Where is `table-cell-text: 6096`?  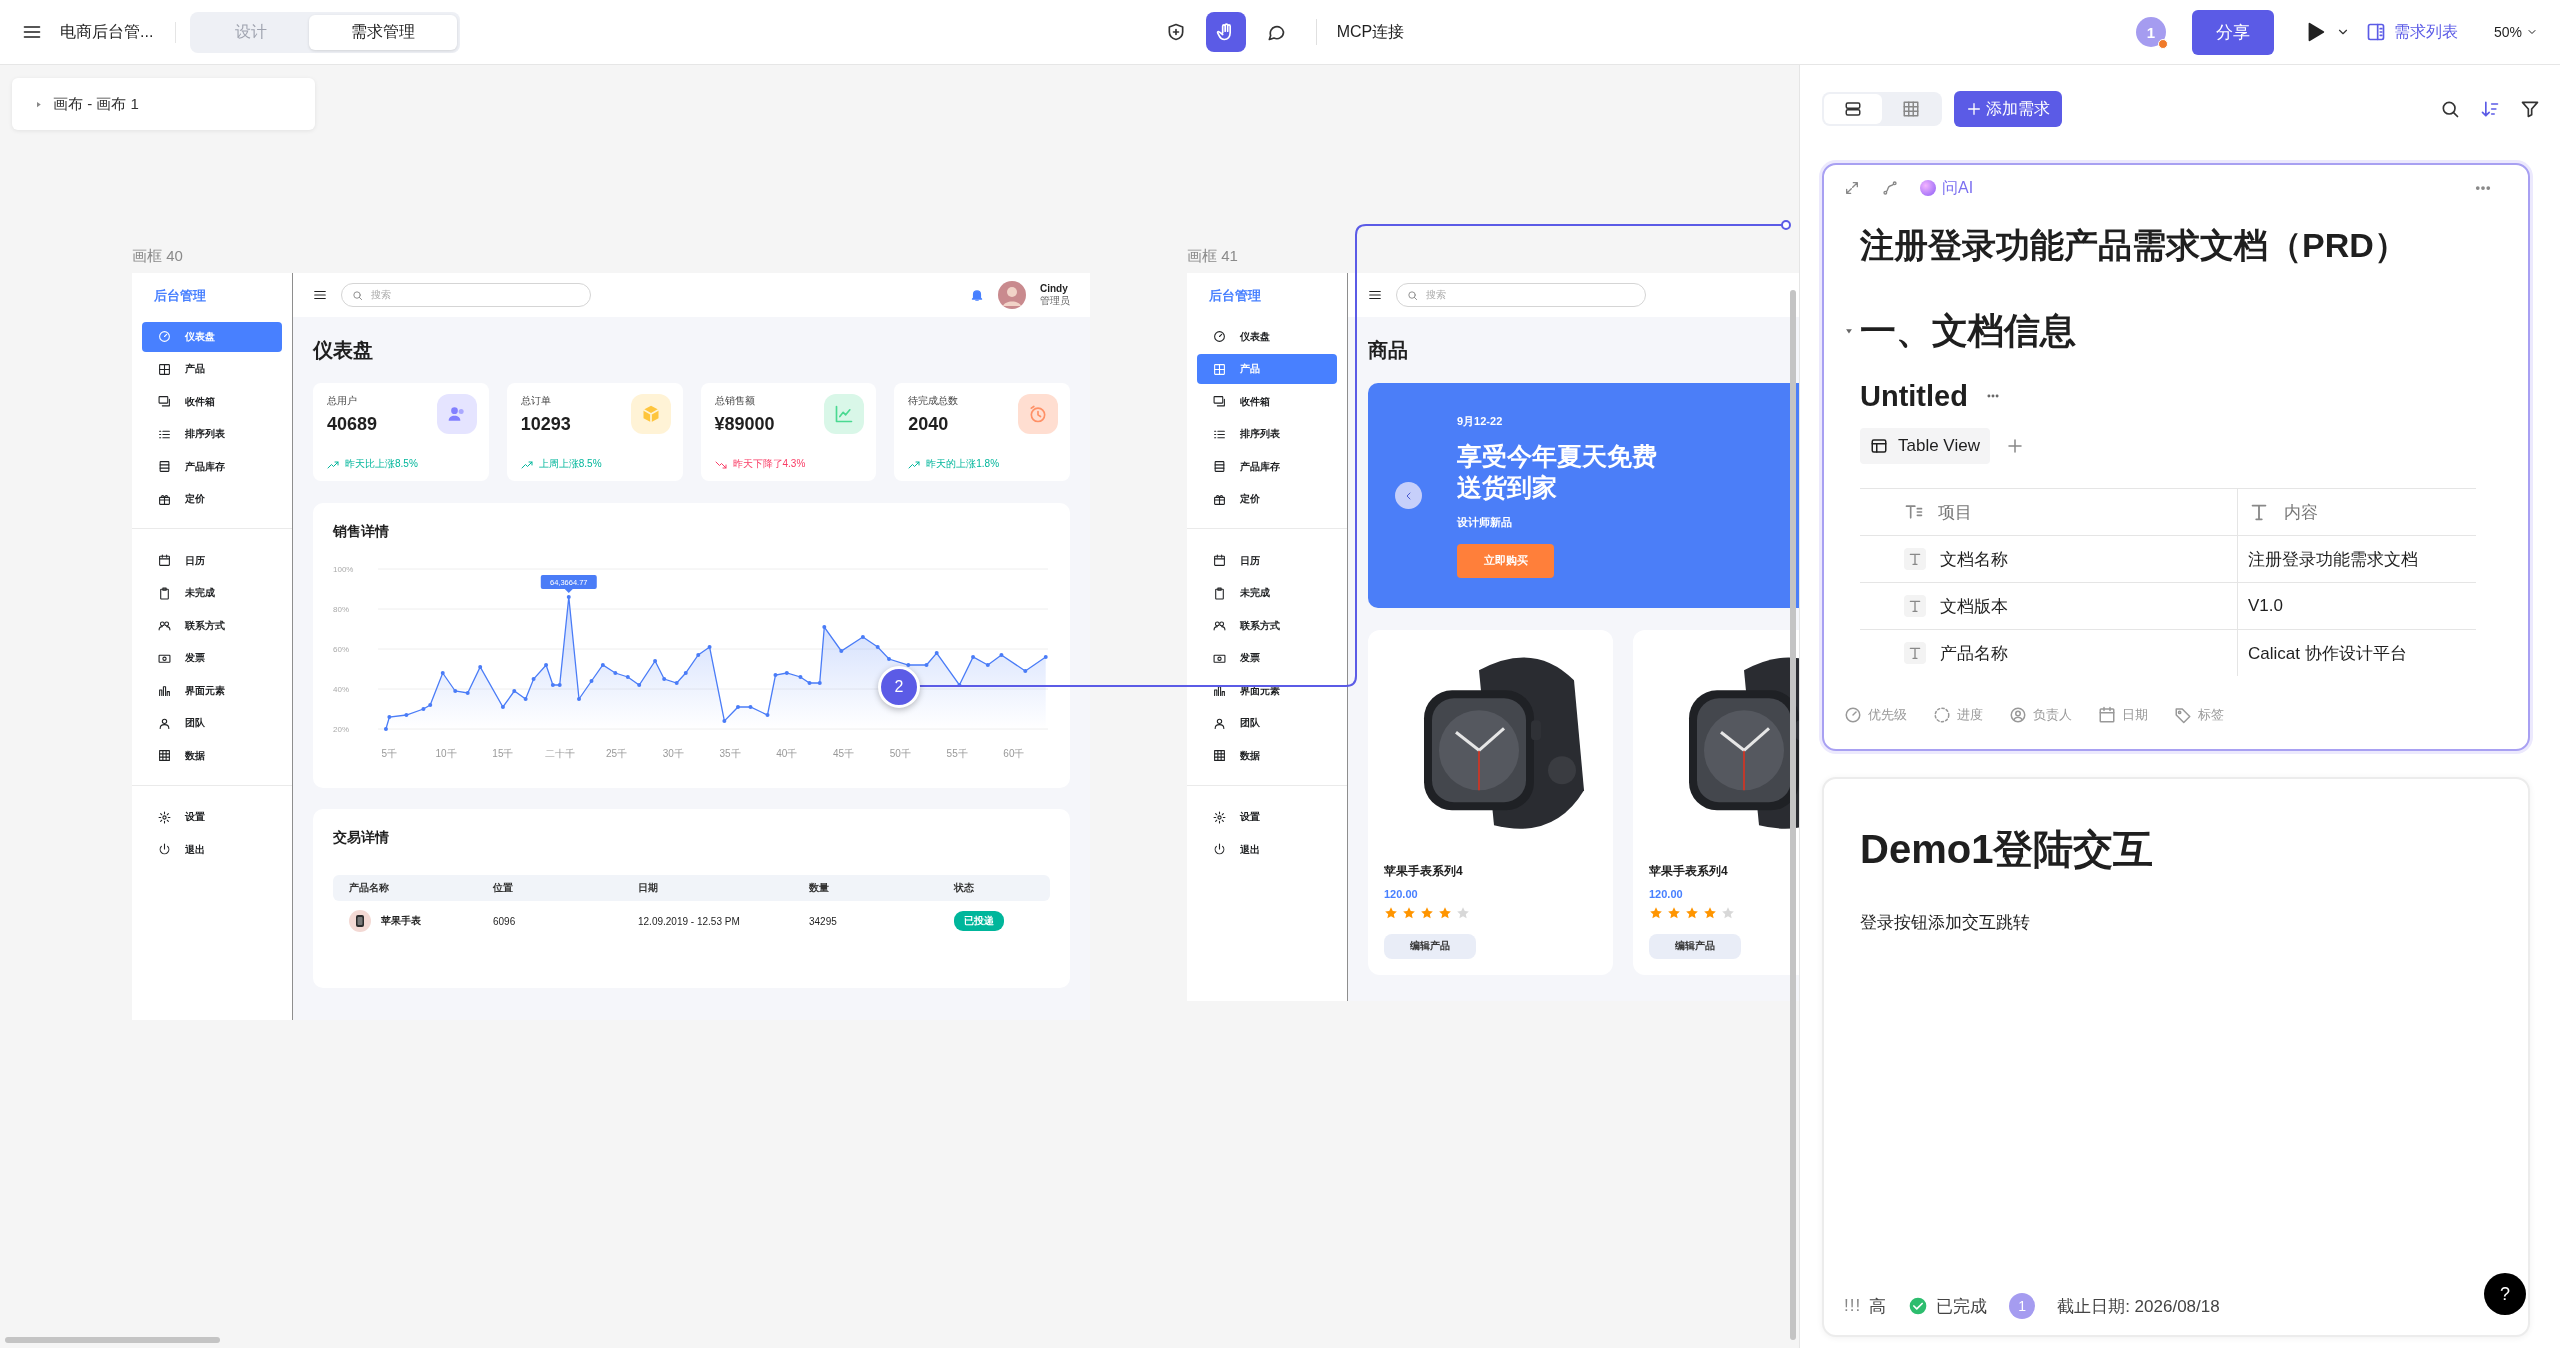
table-cell-text: 6096 is located at coordinates (505, 921).